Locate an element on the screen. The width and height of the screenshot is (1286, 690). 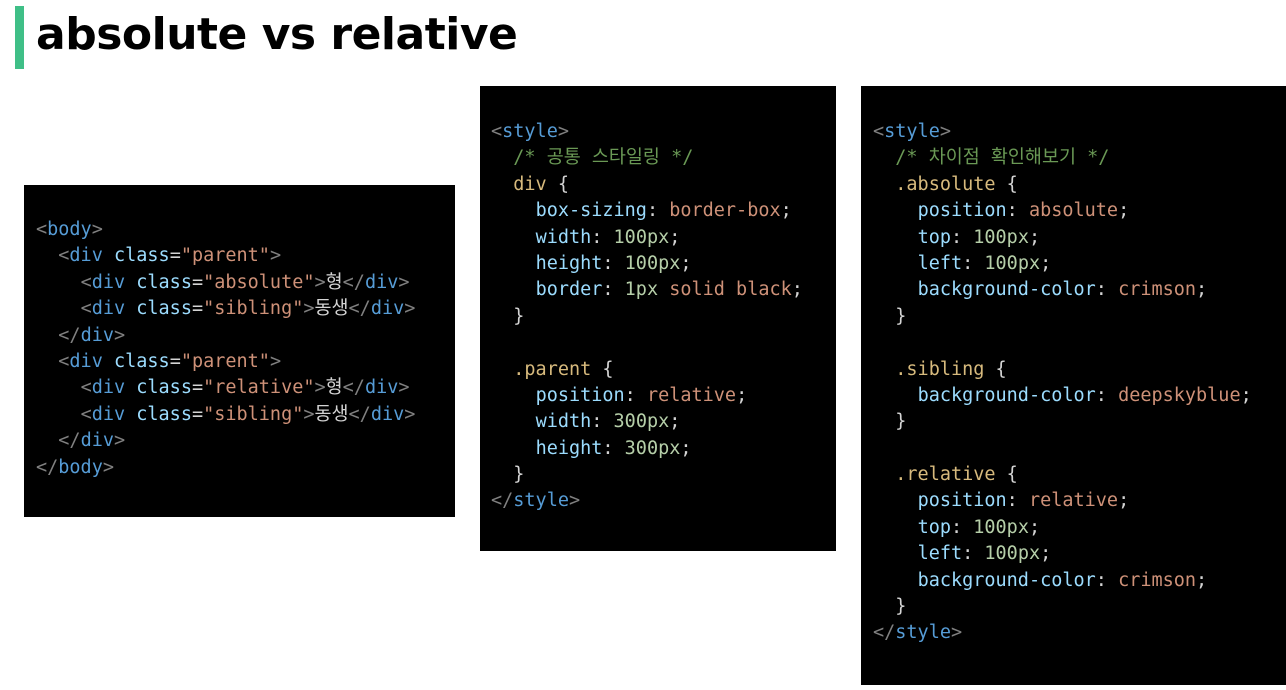
code-line: .sibling { is located at coordinates (1073, 370).